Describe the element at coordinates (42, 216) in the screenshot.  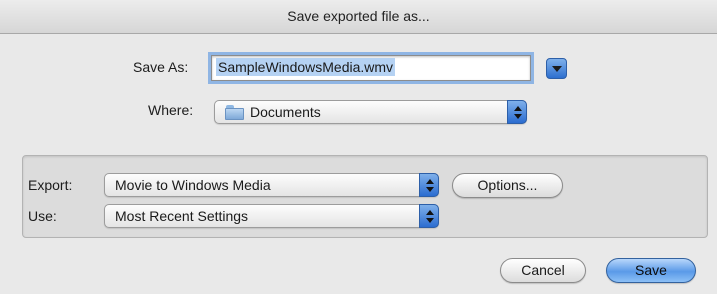
I see `use-label: Use:` at that location.